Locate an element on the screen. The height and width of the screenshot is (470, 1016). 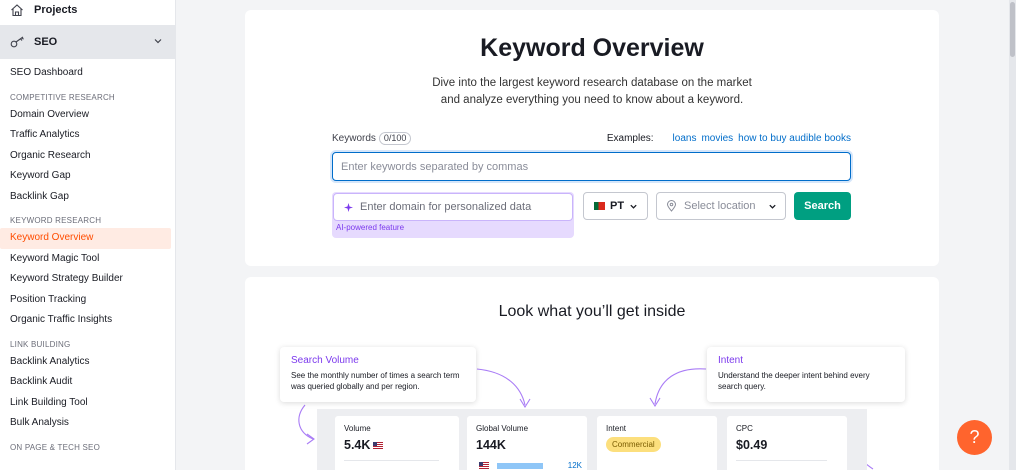
sidebar-heading-link-building: LINK BUILDING is located at coordinates (40, 344).